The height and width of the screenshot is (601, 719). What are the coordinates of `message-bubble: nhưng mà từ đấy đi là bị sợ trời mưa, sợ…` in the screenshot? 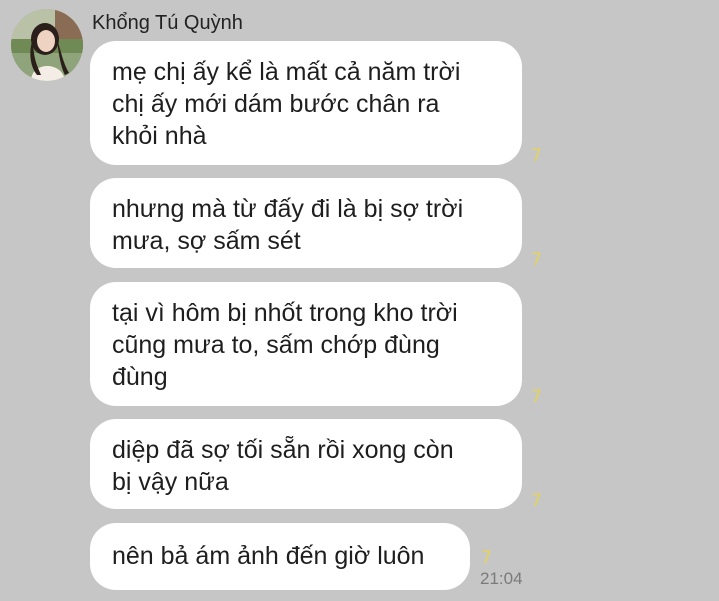 It's located at (306, 223).